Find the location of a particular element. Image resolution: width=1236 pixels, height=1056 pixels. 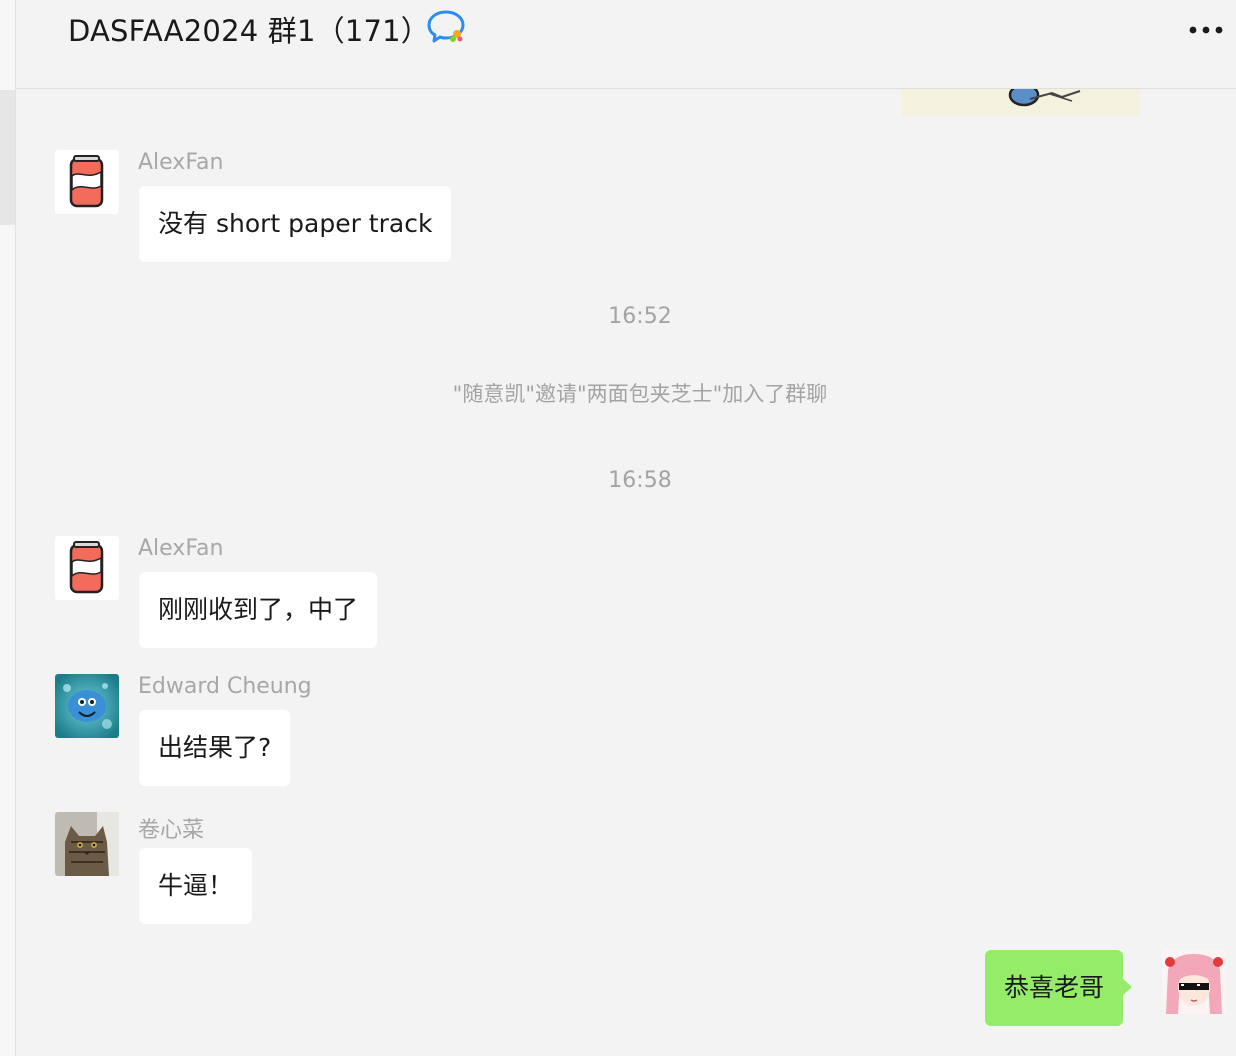

message-bubble: 刚刚收到了，中了 is located at coordinates (258, 610).